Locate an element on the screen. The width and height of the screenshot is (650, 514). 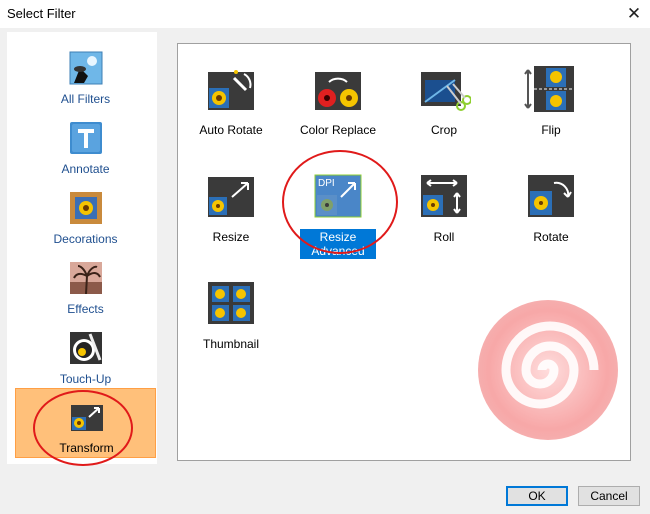
category-effects: Effects is located at coordinates (85, 285).